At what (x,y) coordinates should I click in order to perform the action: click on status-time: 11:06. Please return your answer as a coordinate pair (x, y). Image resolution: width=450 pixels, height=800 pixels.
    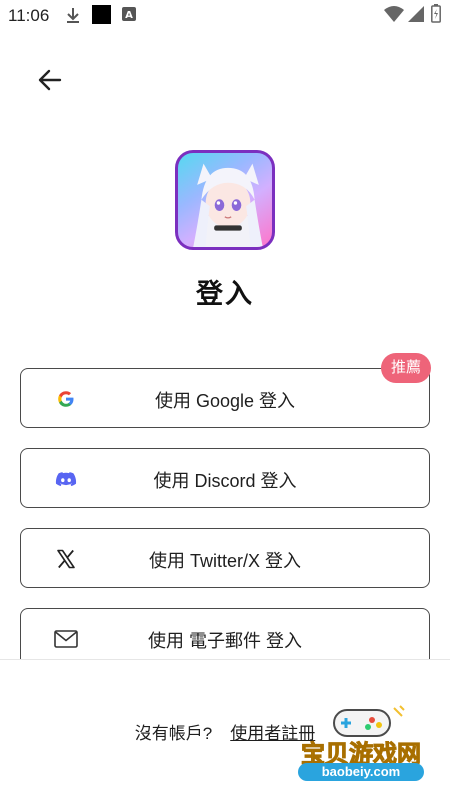
    Looking at the image, I should click on (29, 15).